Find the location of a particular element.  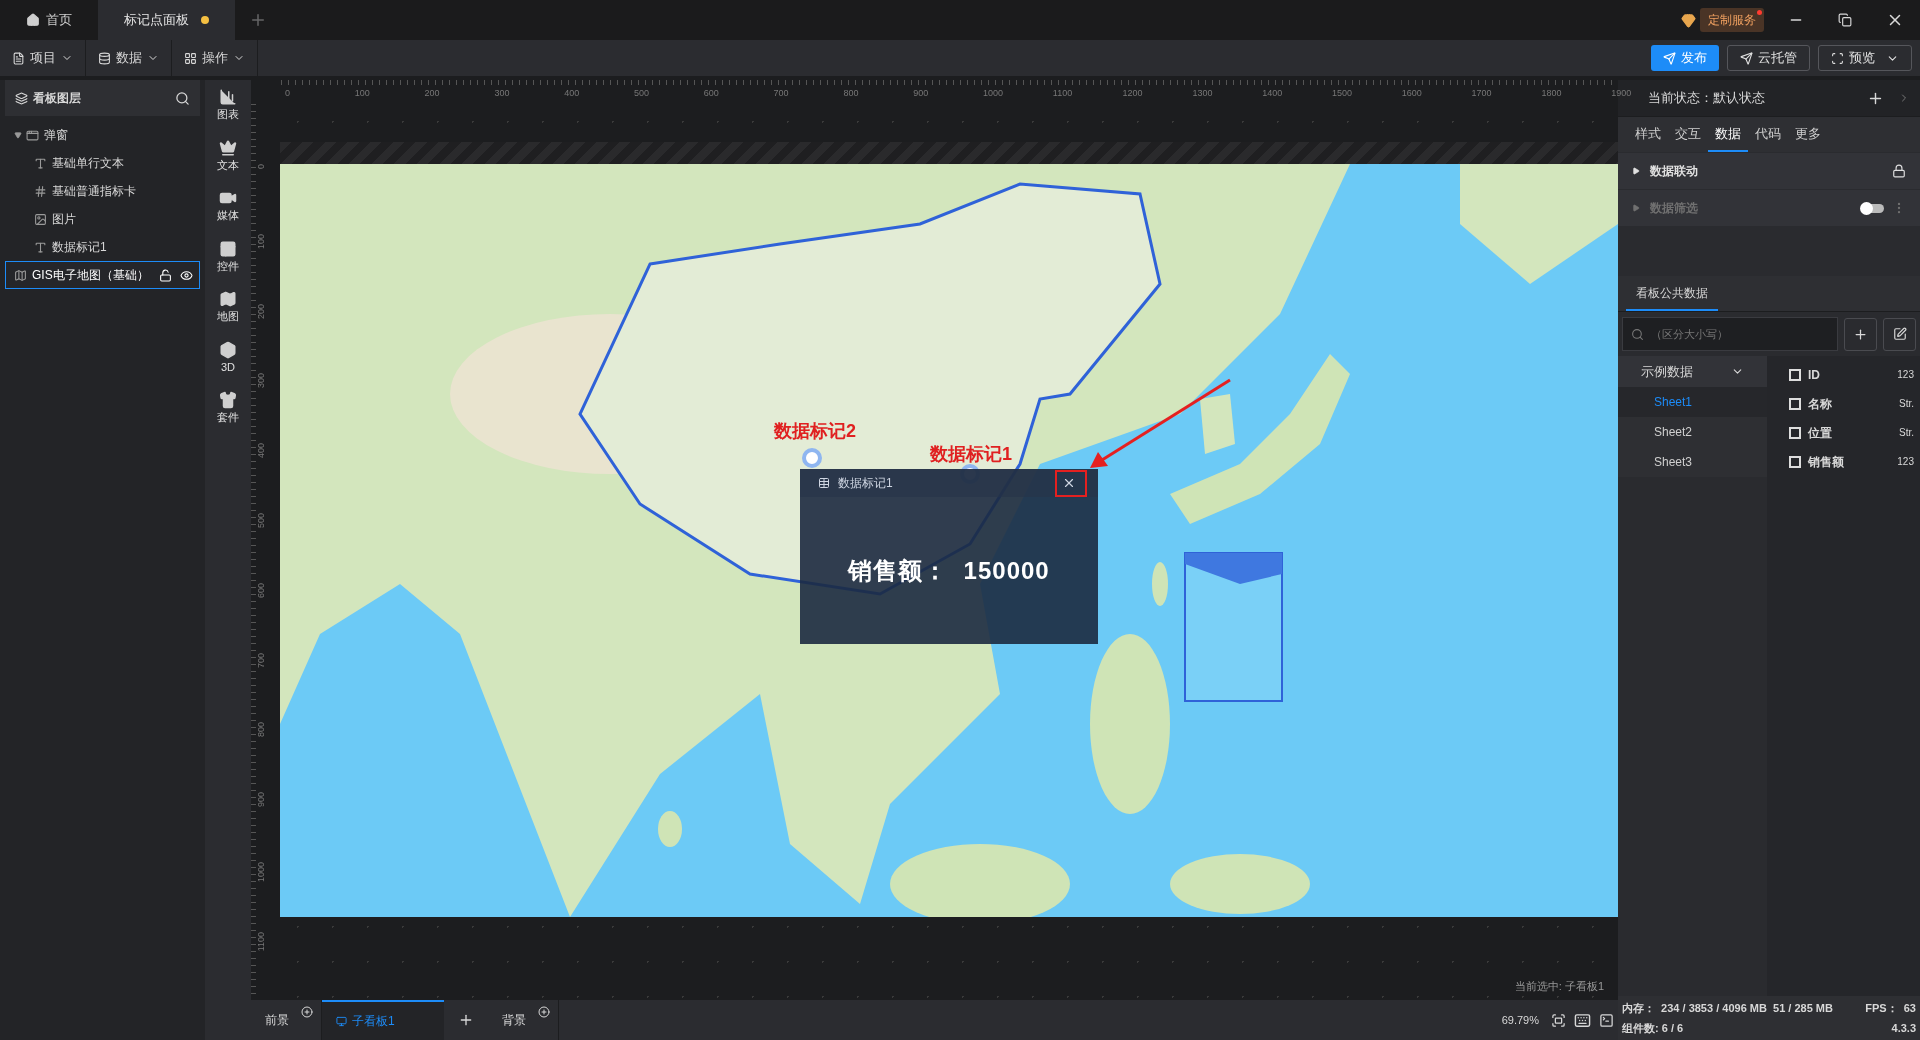

close-icon is located at coordinates (1069, 483).